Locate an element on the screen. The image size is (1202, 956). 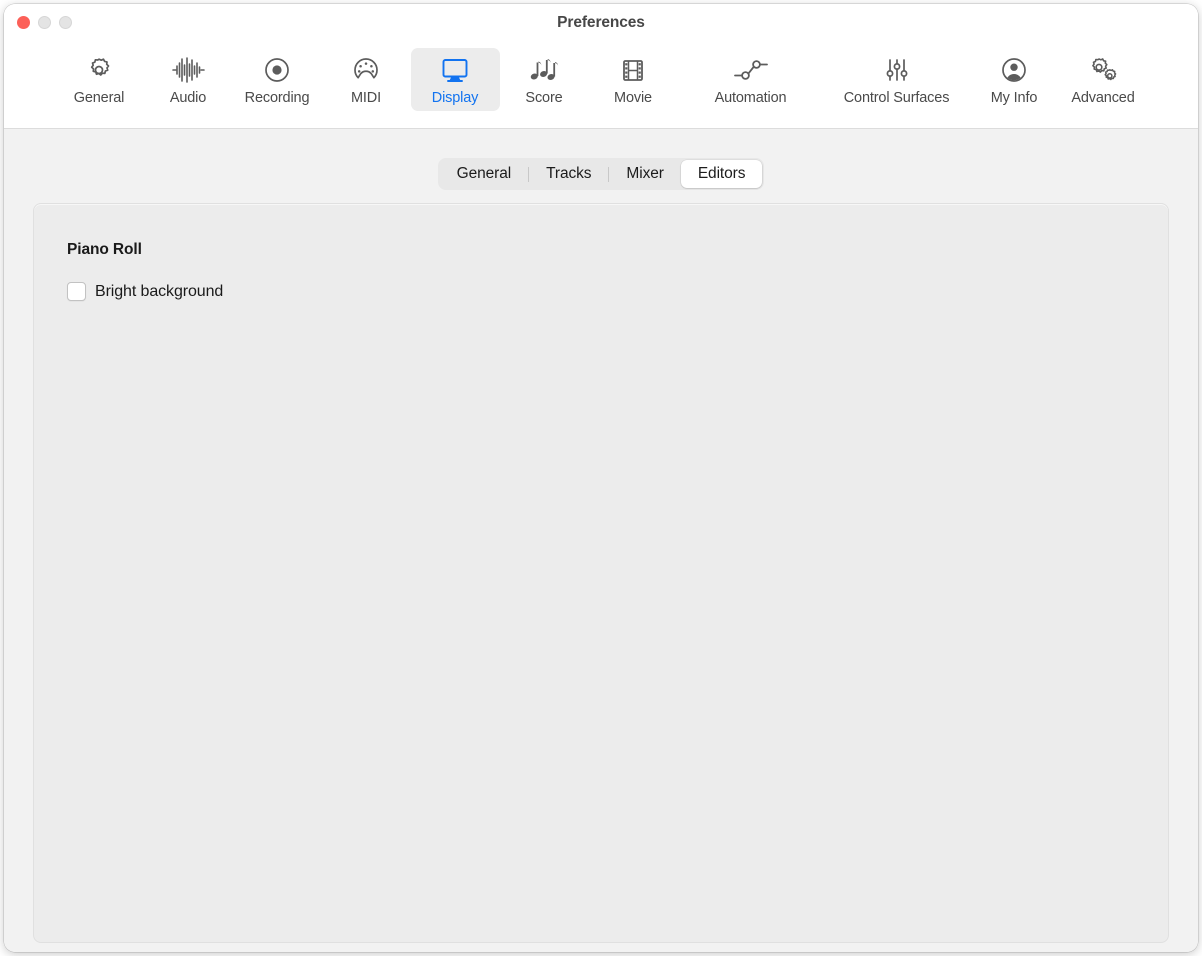
display-tab-bar: General Tracks Mixer Editors is located at coordinates (601, 174).